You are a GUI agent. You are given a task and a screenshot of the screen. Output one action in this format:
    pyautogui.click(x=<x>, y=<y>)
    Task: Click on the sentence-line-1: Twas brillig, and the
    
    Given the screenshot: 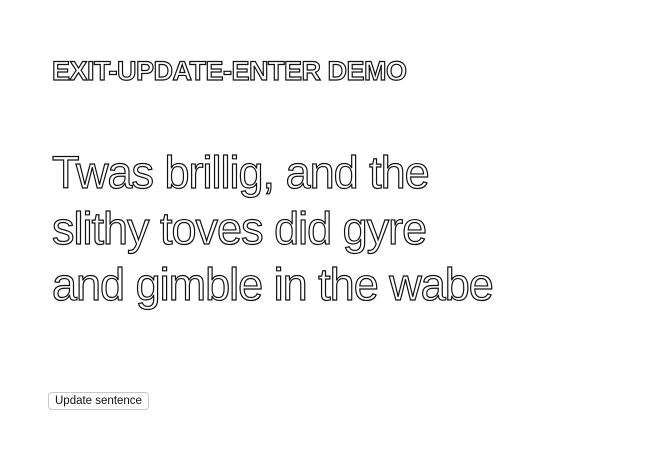 What is the action you would take?
    pyautogui.click(x=240, y=172)
    